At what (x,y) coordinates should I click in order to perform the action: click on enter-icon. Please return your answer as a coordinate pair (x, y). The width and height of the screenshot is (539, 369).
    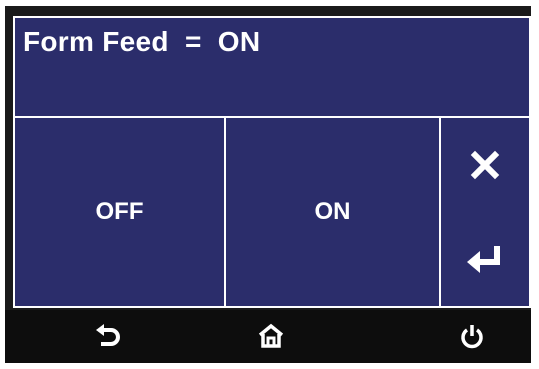
    Looking at the image, I should click on (483, 259).